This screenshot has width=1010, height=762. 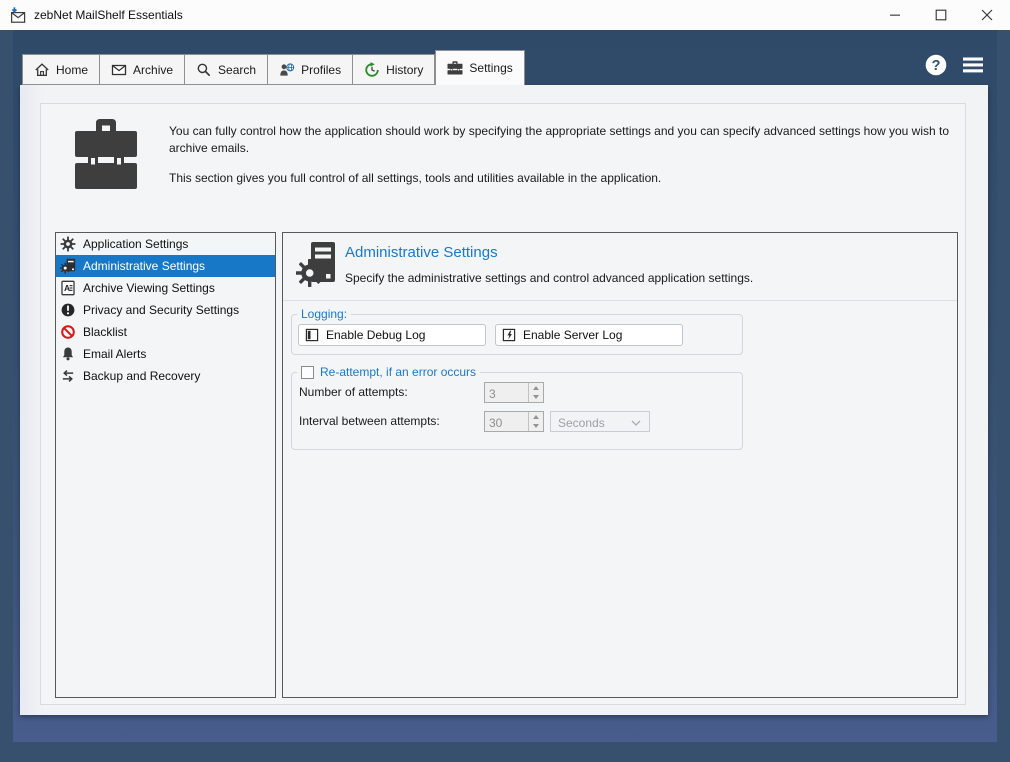 I want to click on minimize-icon, so click(x=895, y=15).